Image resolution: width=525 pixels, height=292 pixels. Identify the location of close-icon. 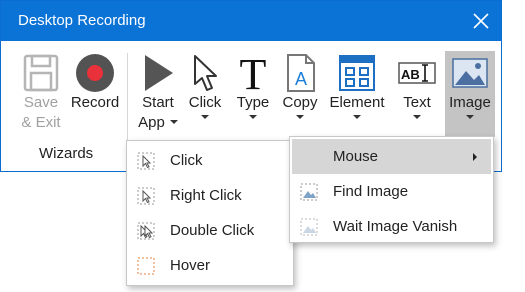
(481, 21).